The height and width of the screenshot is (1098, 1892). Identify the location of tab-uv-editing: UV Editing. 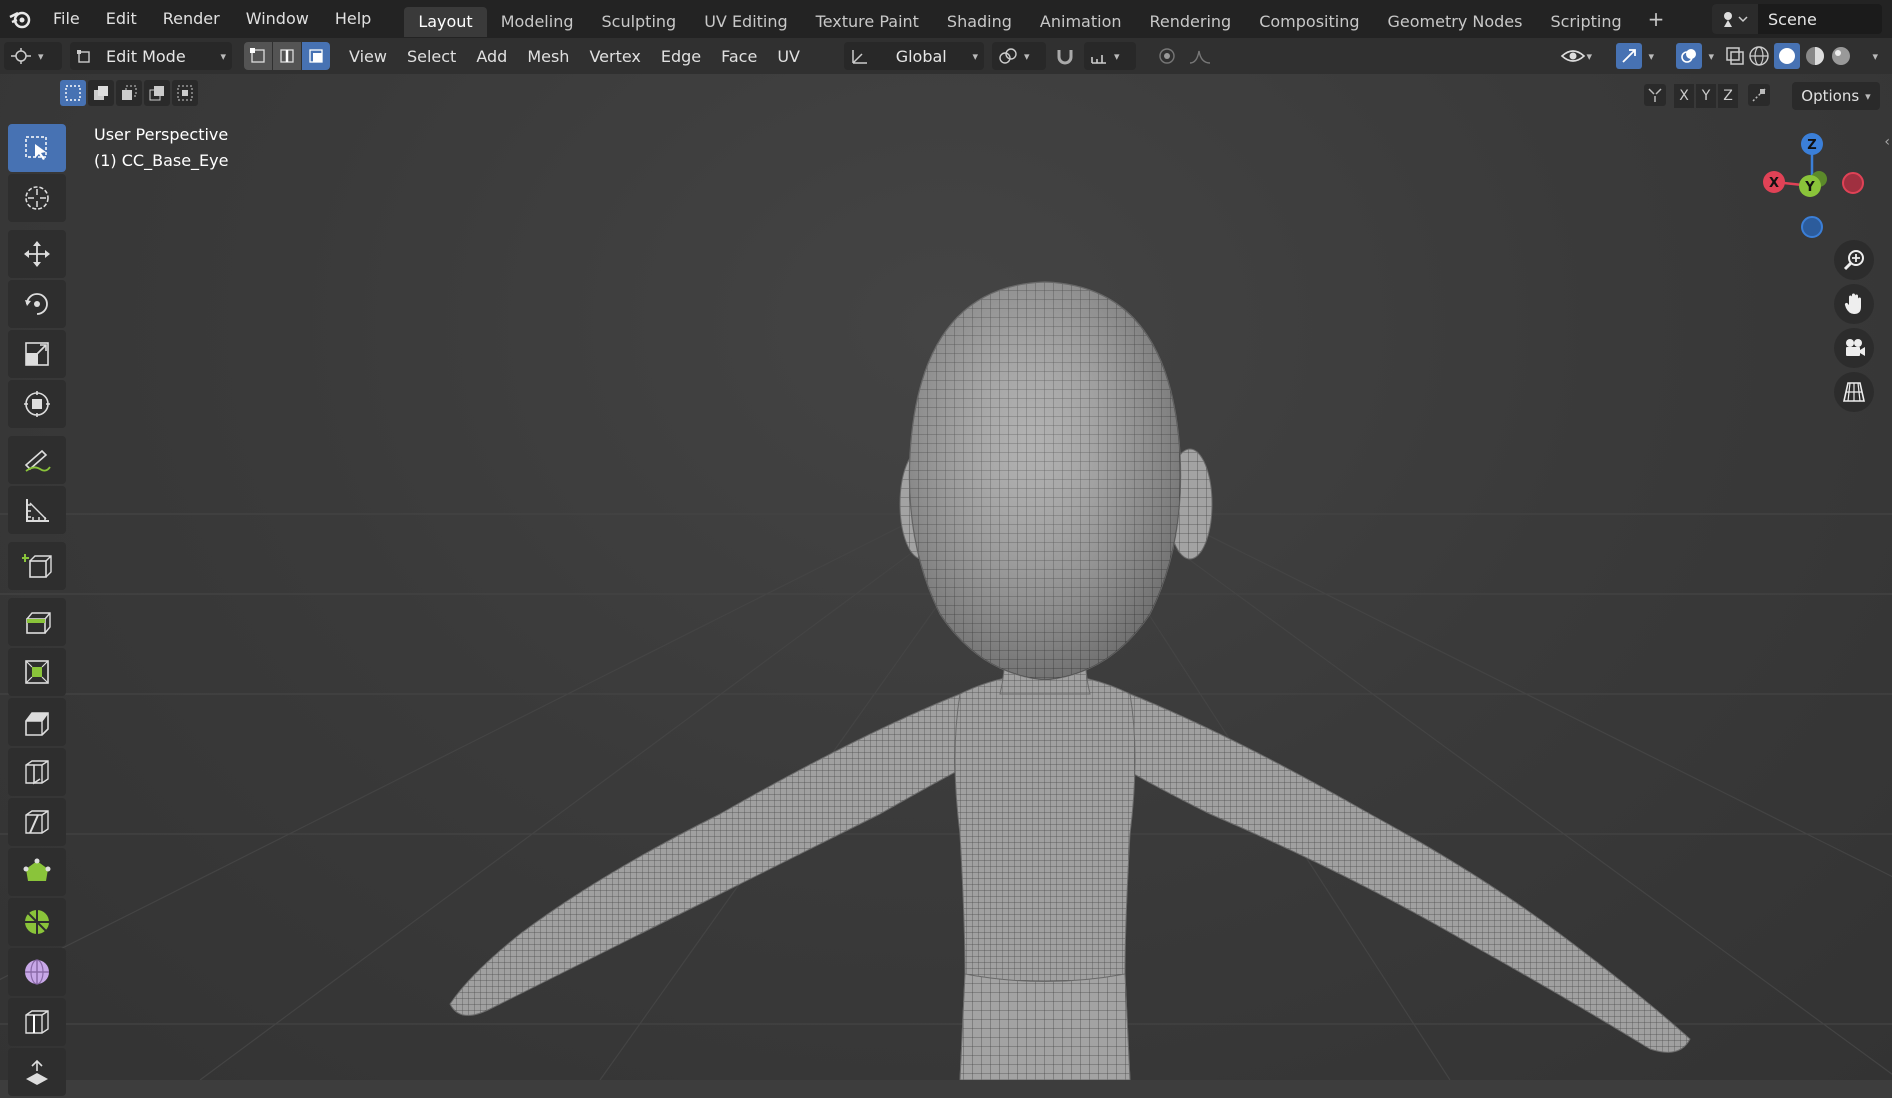
(745, 22).